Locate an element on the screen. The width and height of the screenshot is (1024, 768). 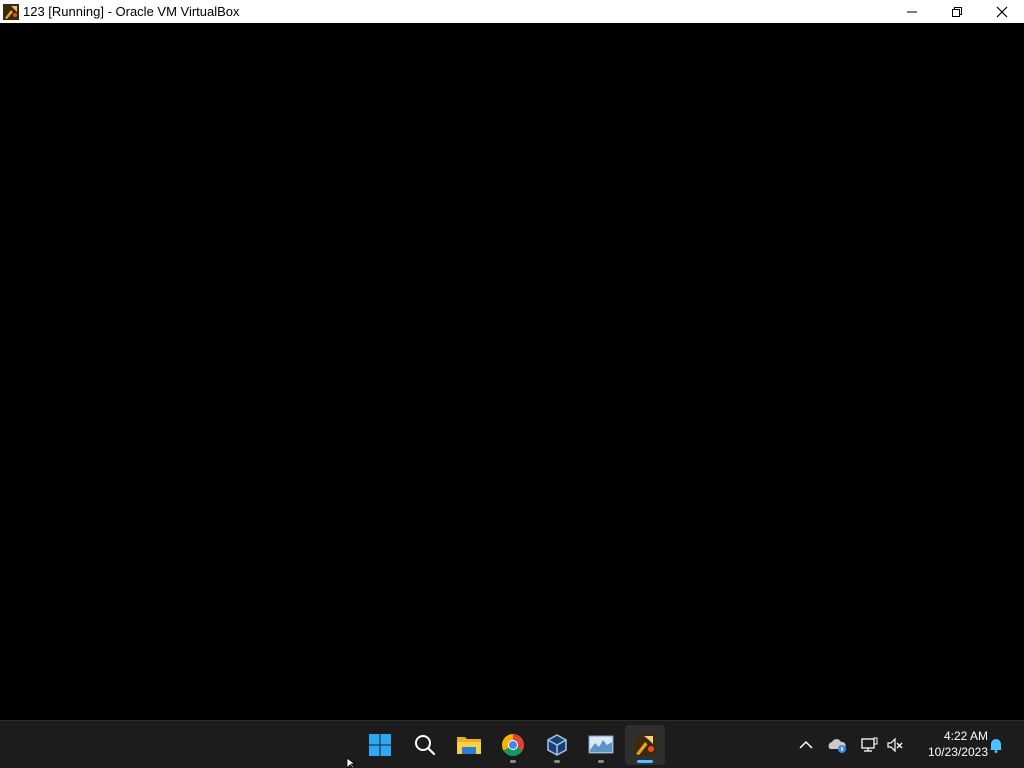
vm-window-button is located at coordinates (645, 745).